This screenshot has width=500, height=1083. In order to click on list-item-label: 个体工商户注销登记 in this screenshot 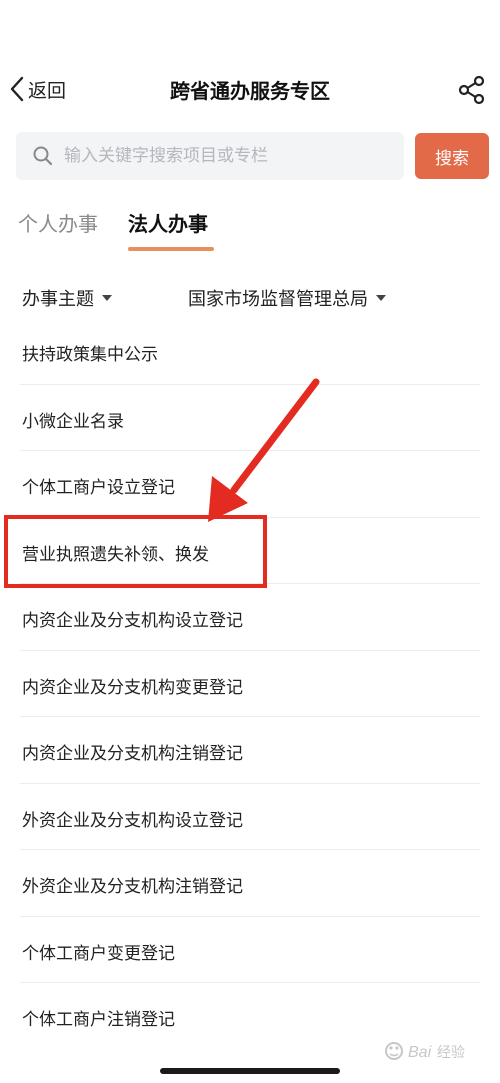, I will do `click(98, 1020)`.